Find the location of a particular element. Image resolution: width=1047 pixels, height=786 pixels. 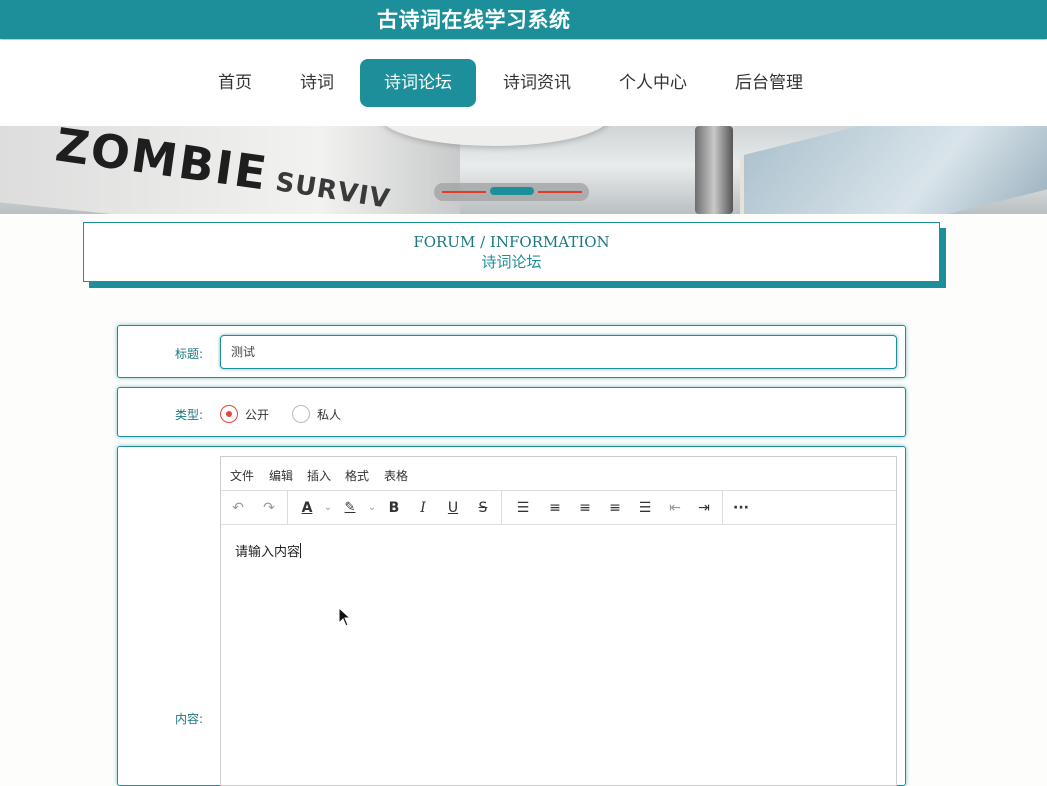

banner-carousel: ZOMBIE SURVIV is located at coordinates (523, 170).